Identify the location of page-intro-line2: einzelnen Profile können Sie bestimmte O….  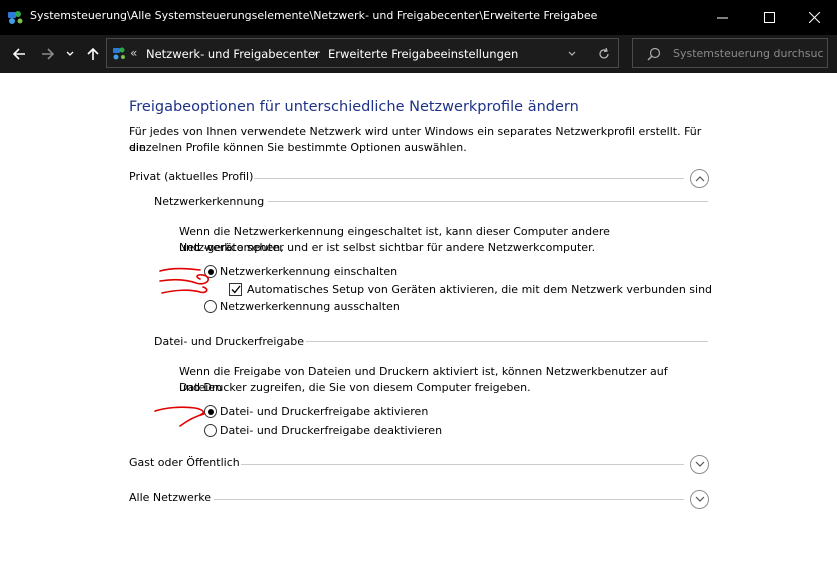
(298, 147).